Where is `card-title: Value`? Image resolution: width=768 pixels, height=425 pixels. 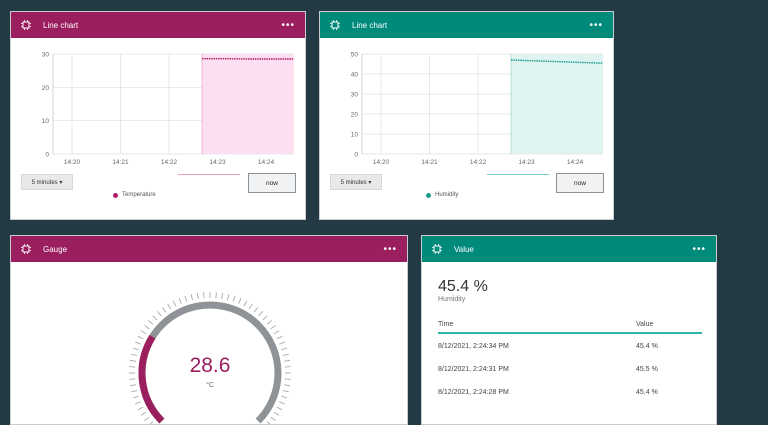 card-title: Value is located at coordinates (573, 249).